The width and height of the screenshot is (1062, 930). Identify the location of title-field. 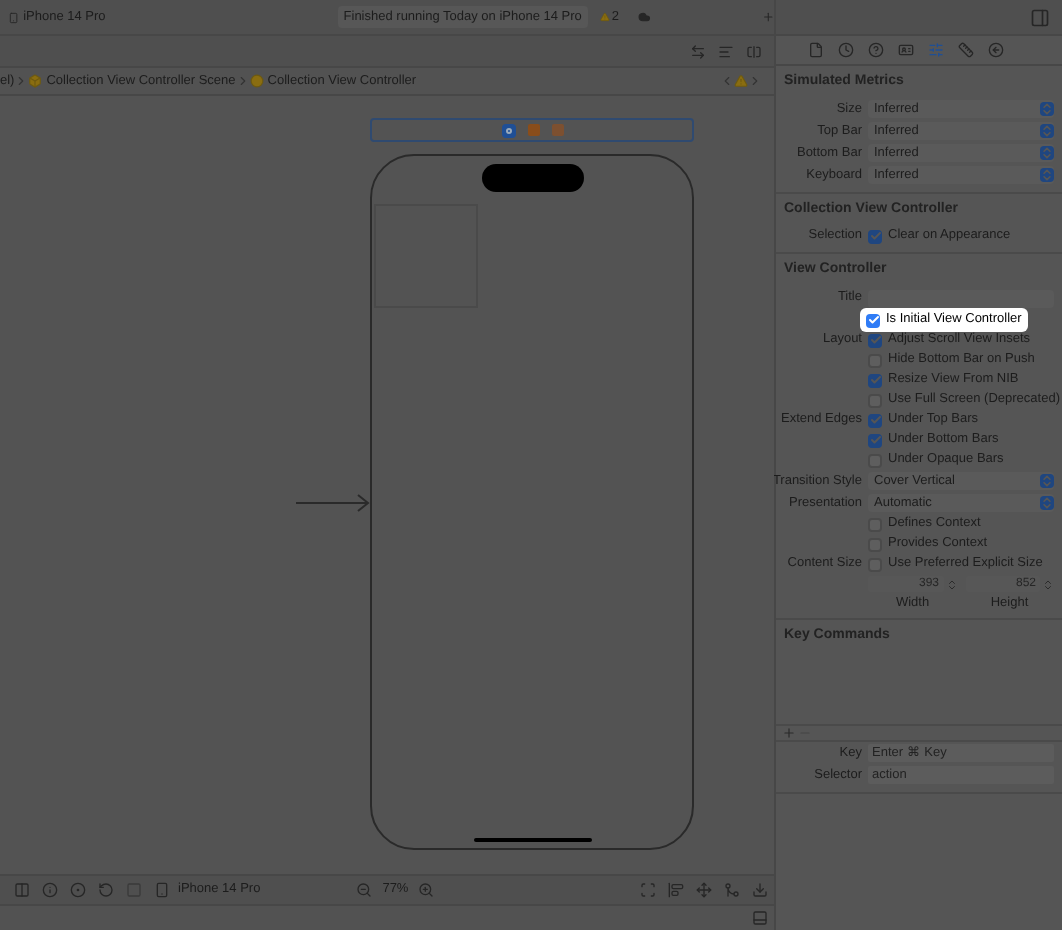
(961, 298).